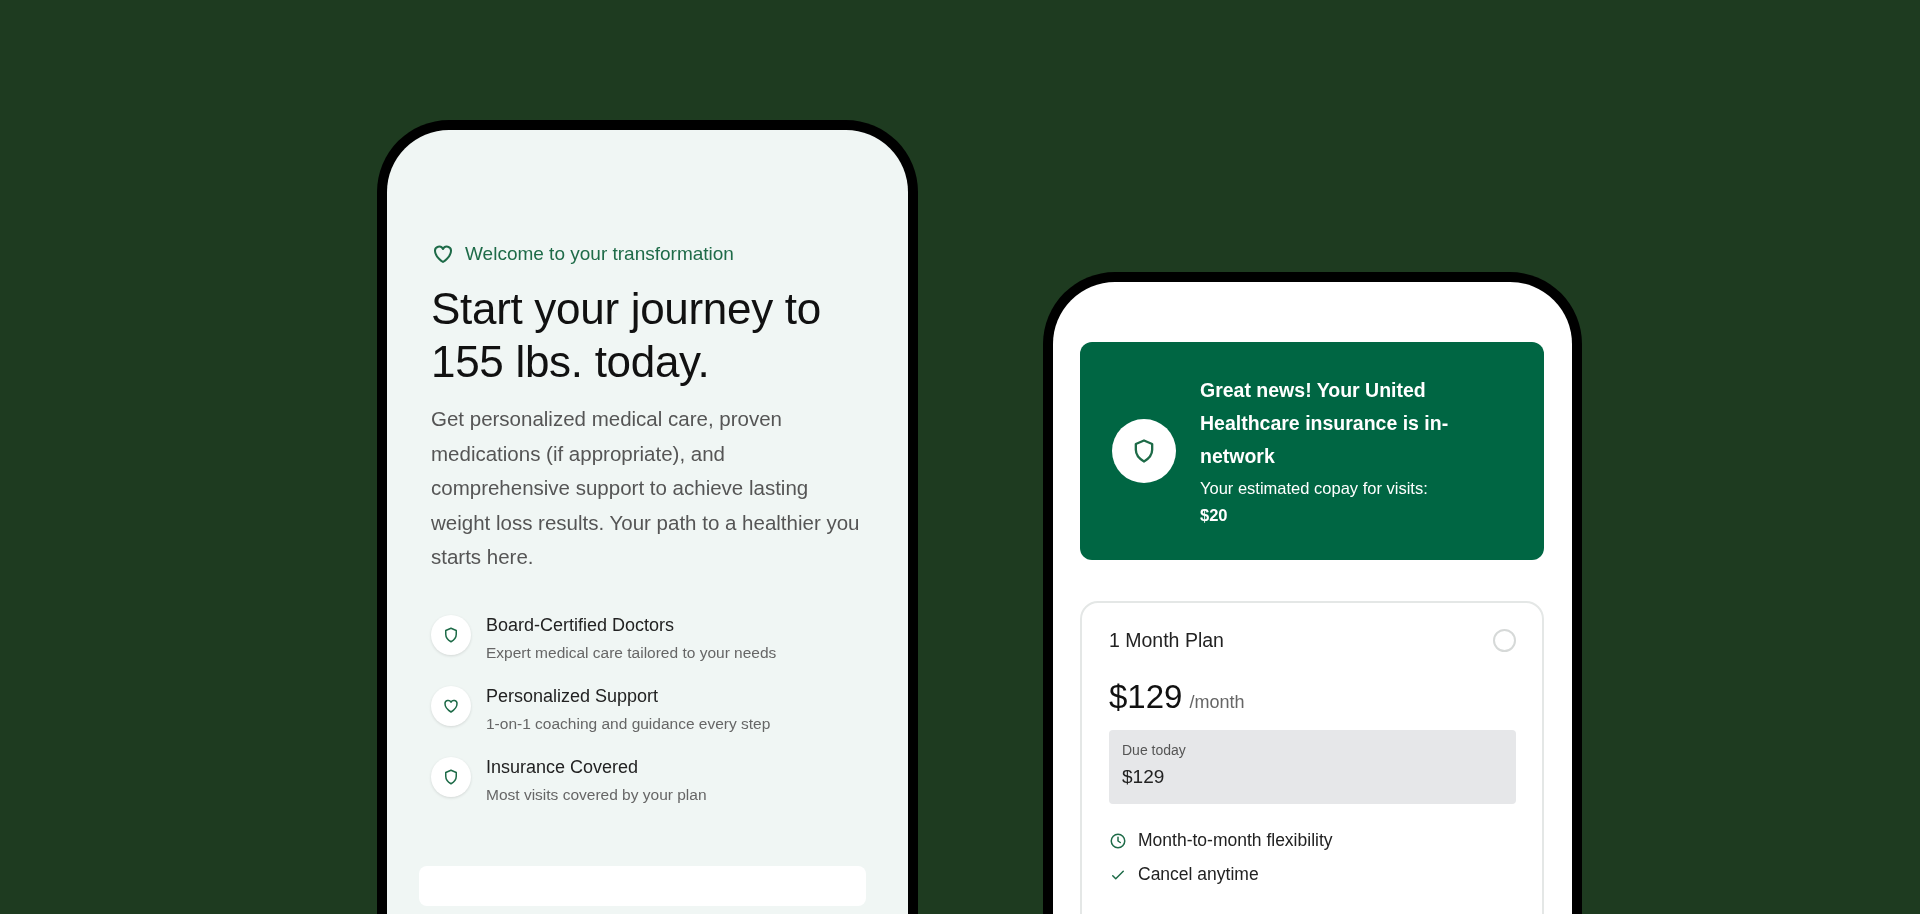 The image size is (1920, 914). I want to click on plan-price: $129, so click(1146, 697).